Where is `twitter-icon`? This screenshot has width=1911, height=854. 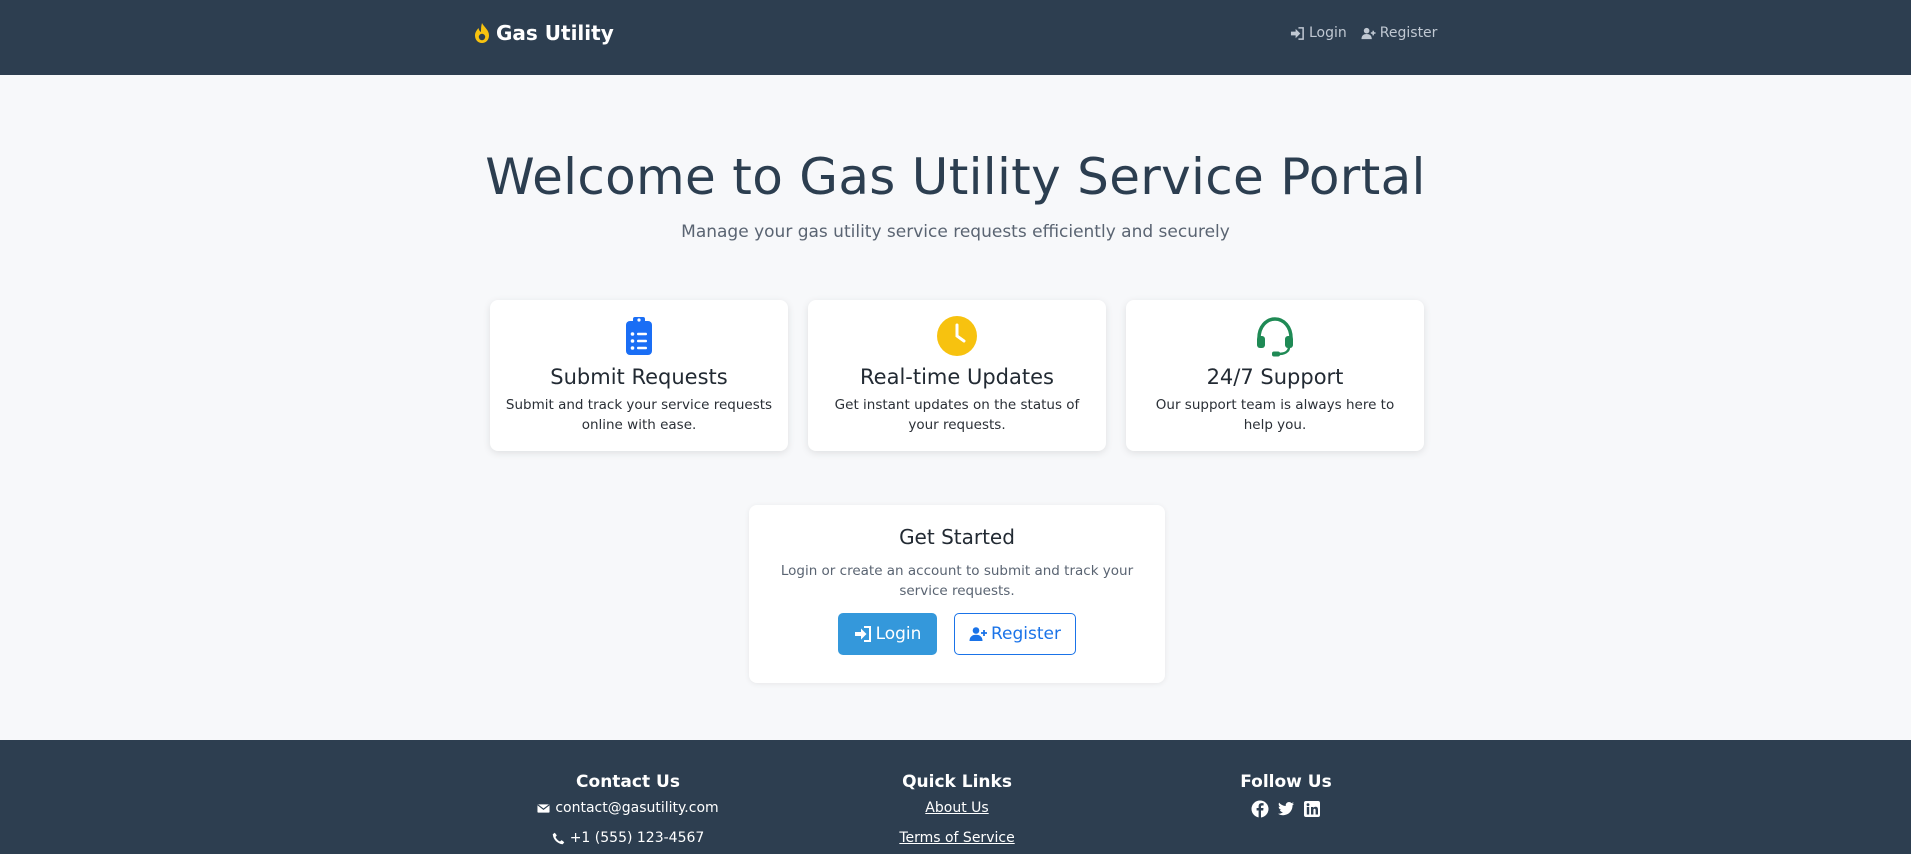 twitter-icon is located at coordinates (1286, 809).